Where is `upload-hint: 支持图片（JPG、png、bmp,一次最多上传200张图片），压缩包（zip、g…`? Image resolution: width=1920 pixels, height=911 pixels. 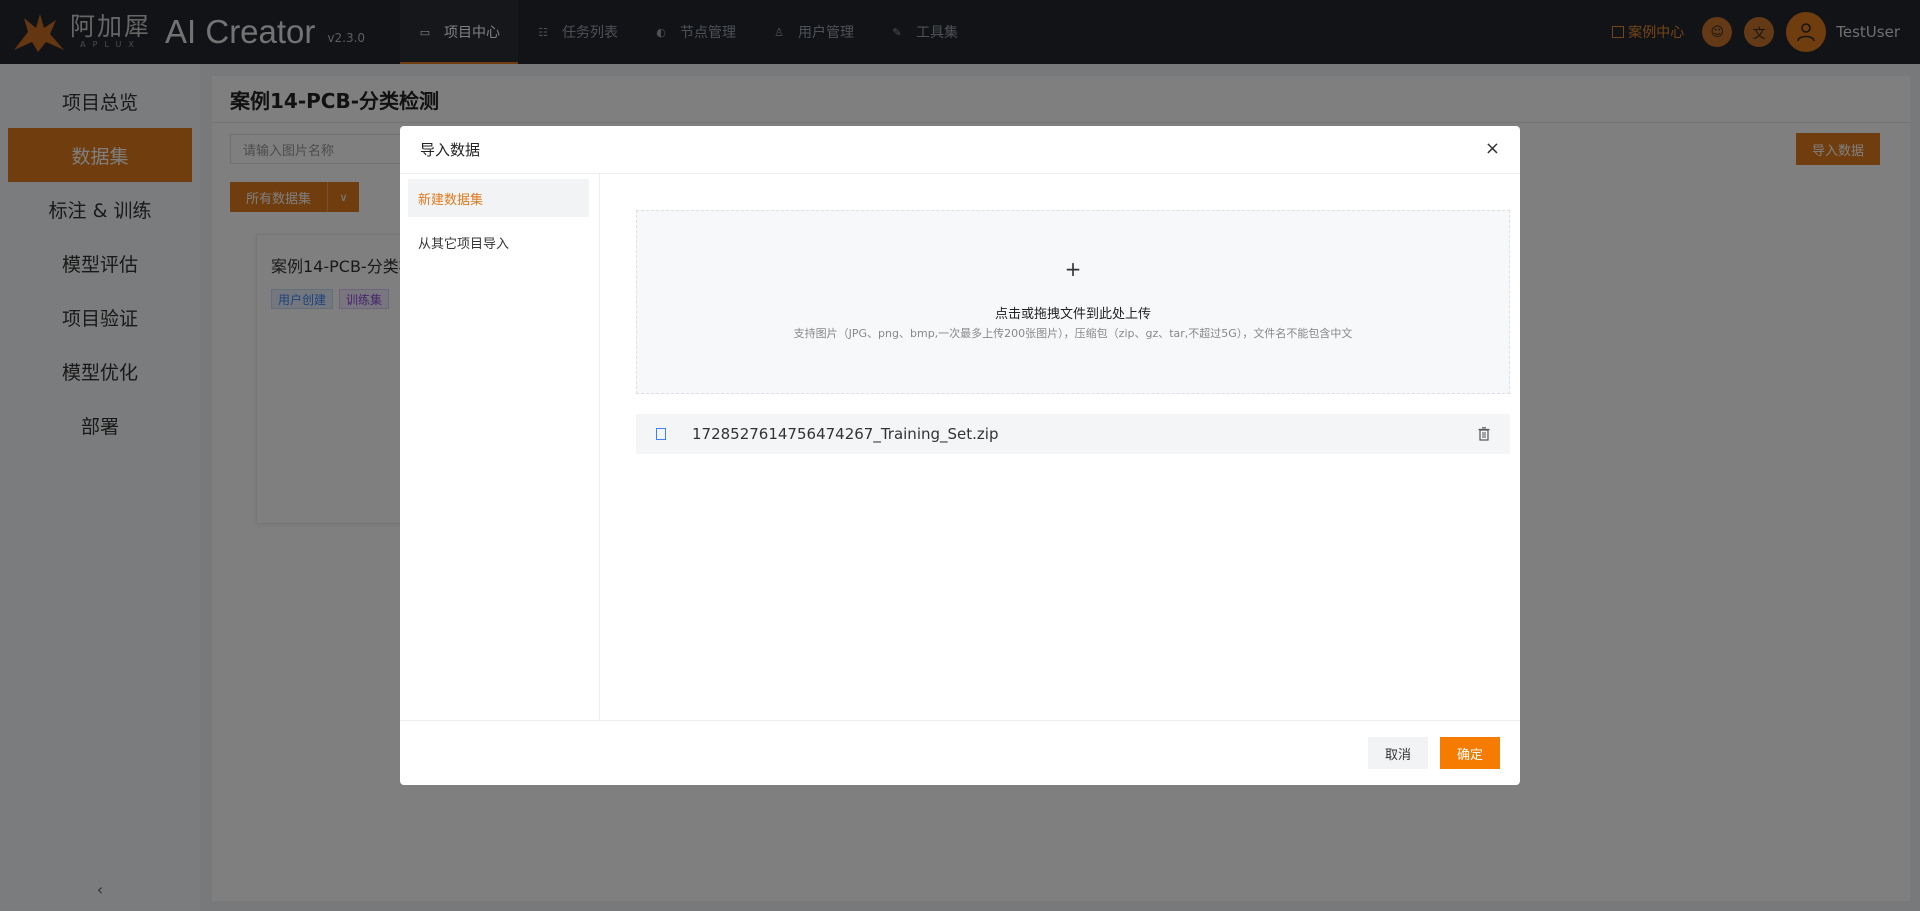 upload-hint: 支持图片（JPG、png、bmp,一次最多上传200张图片），压缩包（zip、g… is located at coordinates (1073, 333).